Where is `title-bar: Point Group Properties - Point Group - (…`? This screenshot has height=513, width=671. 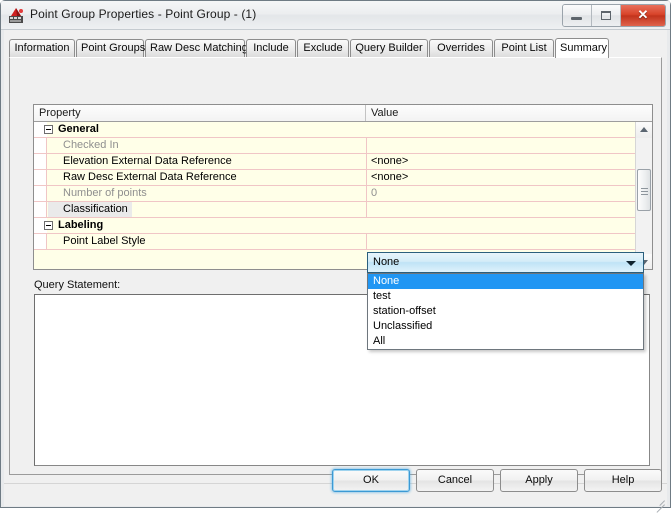
title-bar: Point Group Properties - Point Group - (… is located at coordinates (335, 15).